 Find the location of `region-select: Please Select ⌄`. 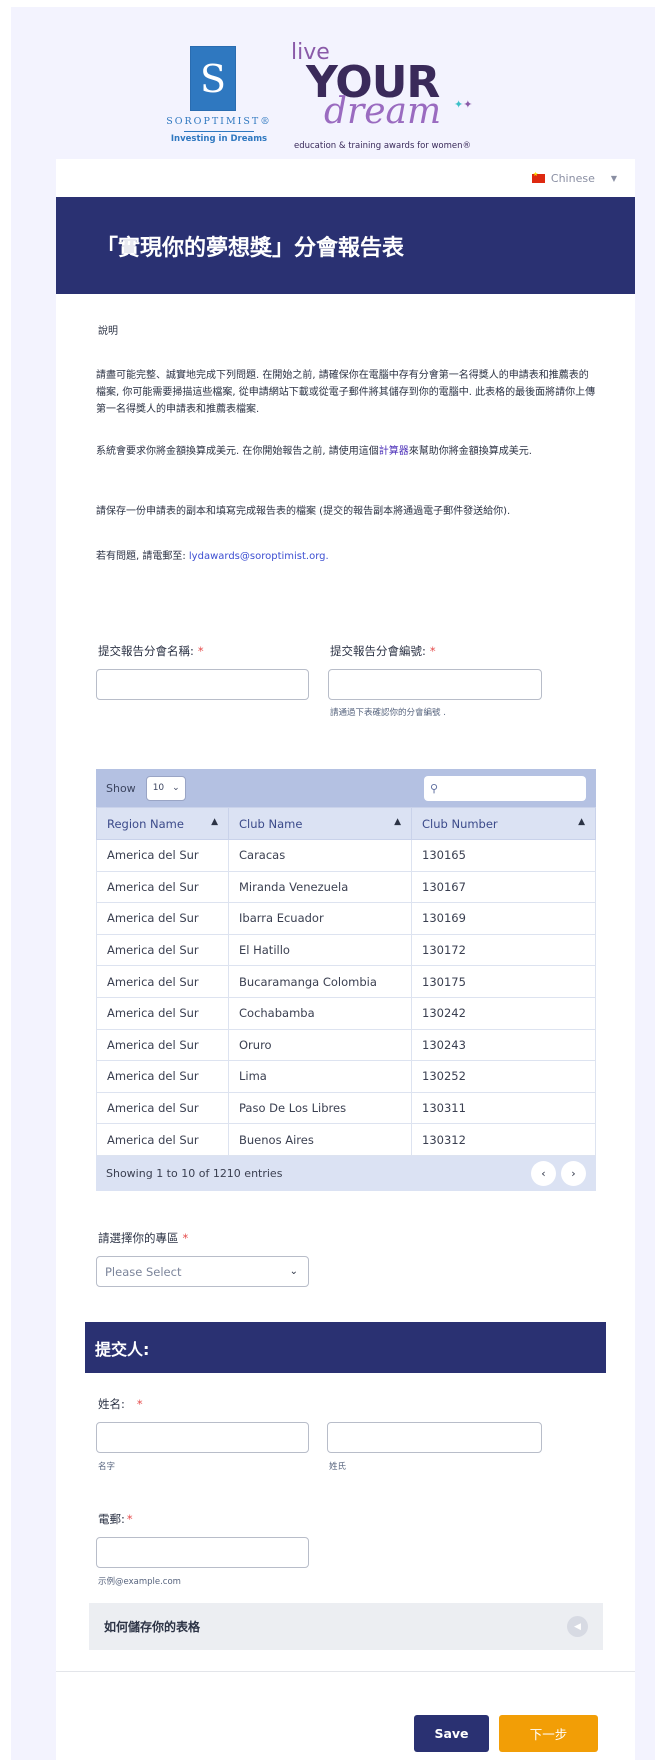

region-select: Please Select ⌄ is located at coordinates (202, 1271).